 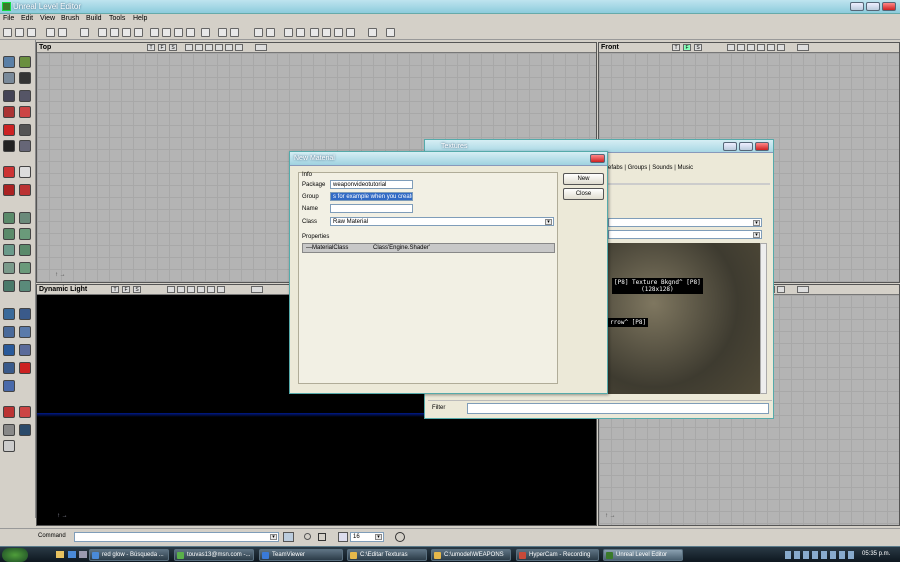 I want to click on command-input: ▾, so click(x=176, y=537).